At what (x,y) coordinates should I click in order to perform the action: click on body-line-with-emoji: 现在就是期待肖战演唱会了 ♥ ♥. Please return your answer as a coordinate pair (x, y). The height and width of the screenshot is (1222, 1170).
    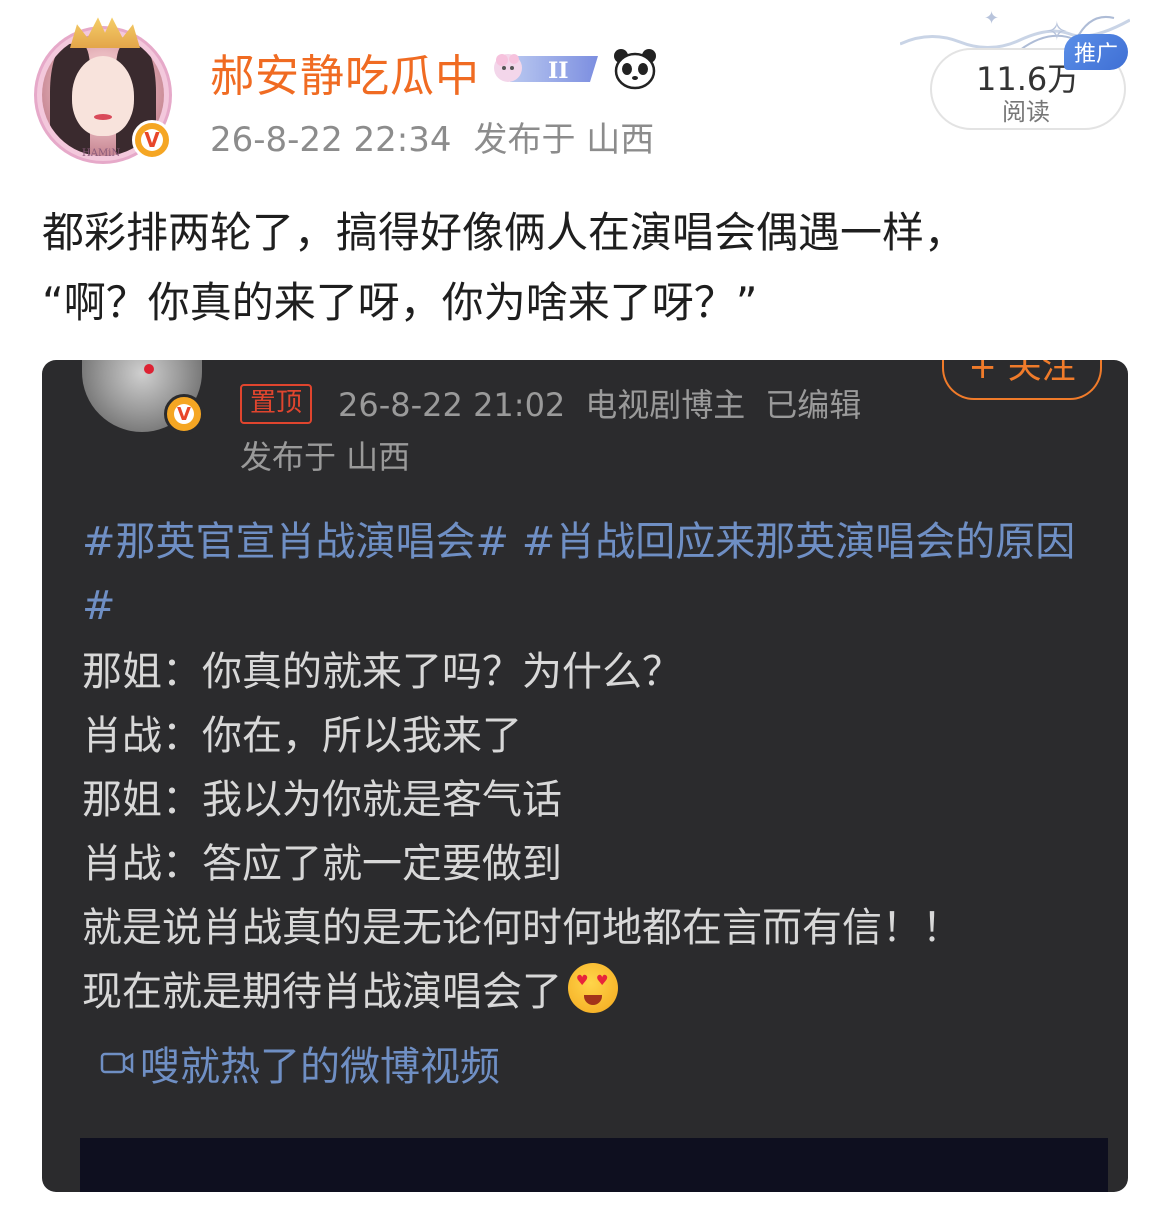
    Looking at the image, I should click on (522, 992).